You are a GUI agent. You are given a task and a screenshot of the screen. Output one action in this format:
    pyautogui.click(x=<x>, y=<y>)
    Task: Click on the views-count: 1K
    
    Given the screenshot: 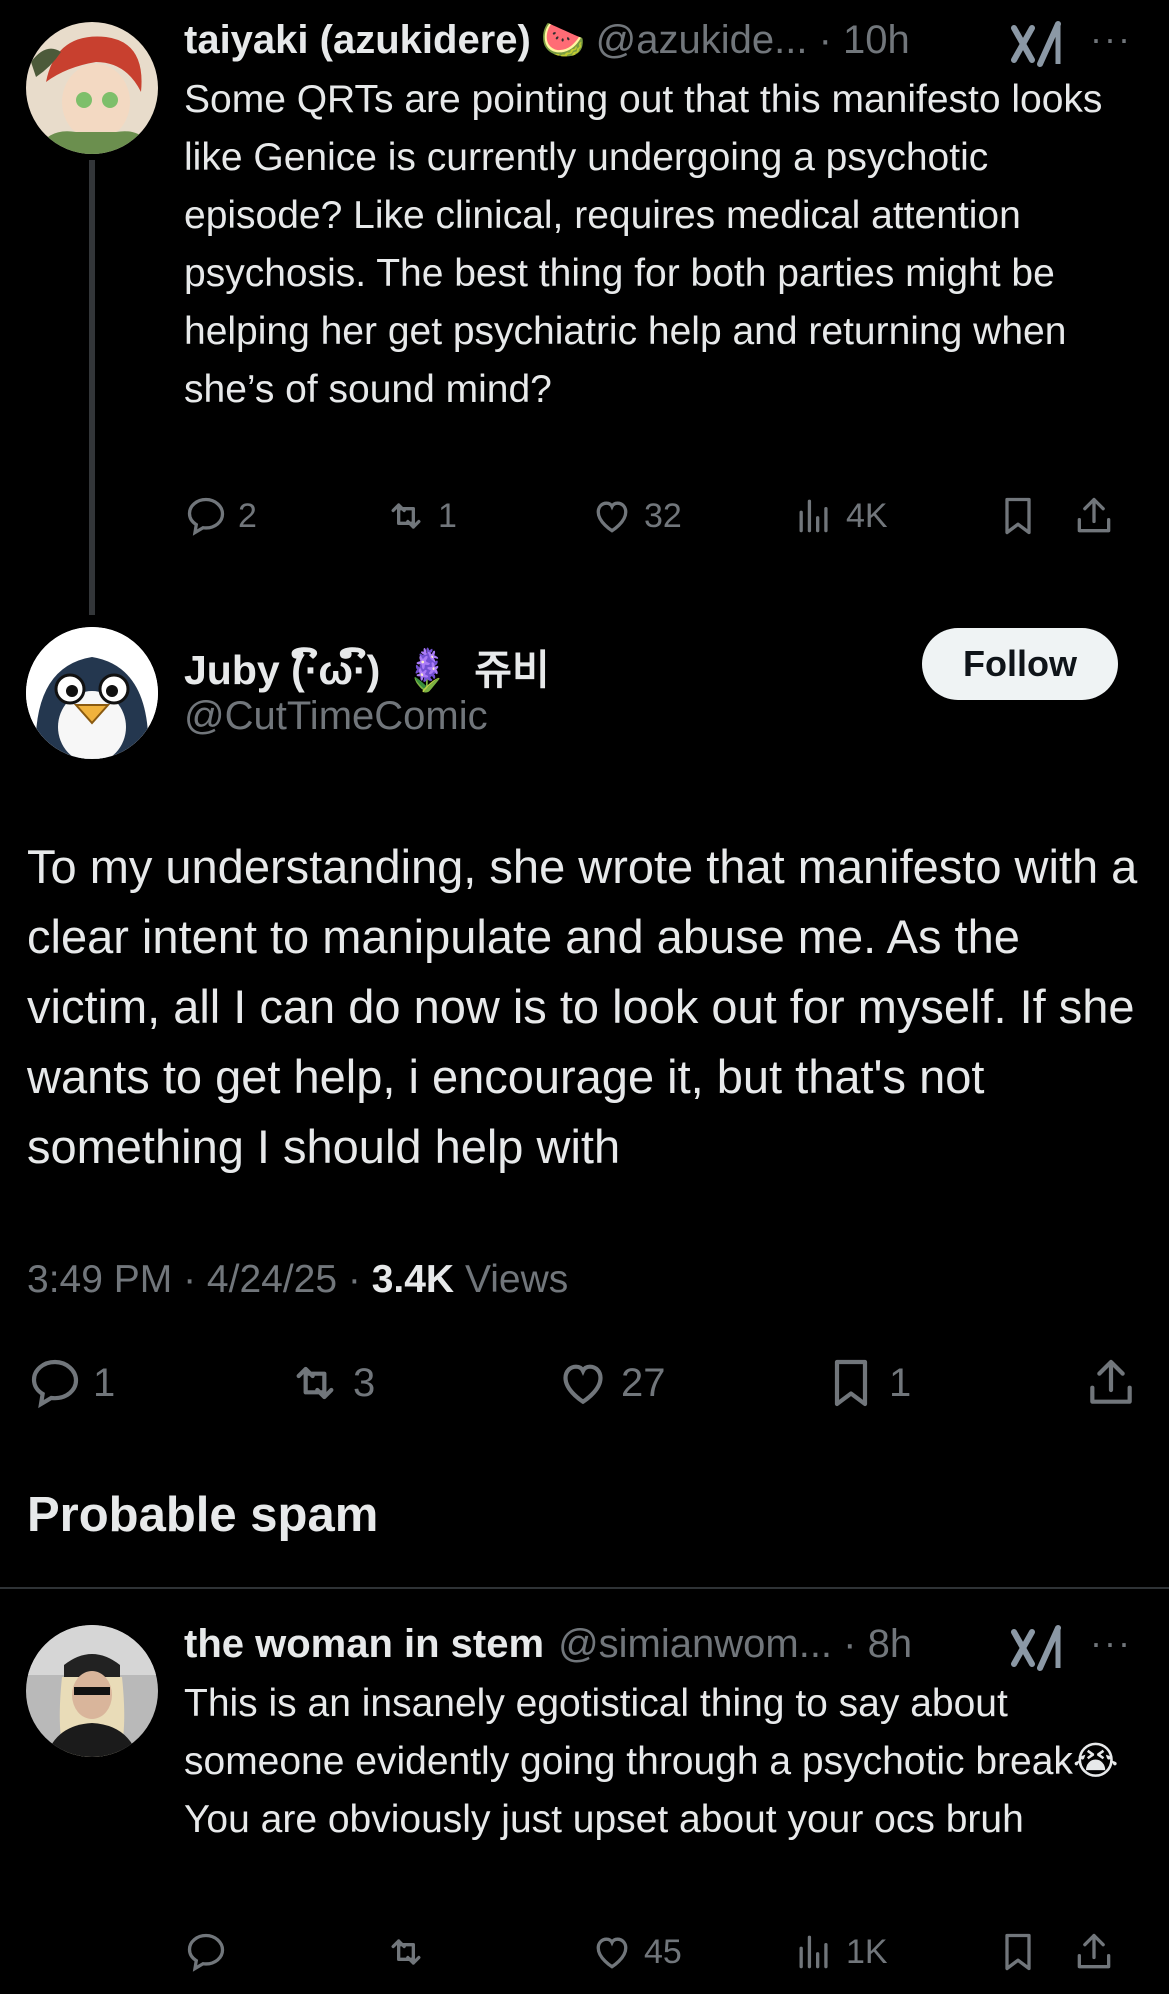 What is the action you would take?
    pyautogui.click(x=867, y=1951)
    